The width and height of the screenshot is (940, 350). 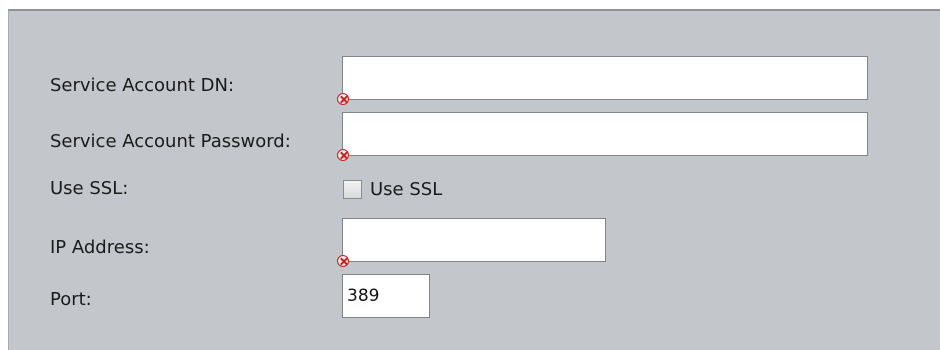 I want to click on use-ssl-checkbox, so click(x=352, y=189).